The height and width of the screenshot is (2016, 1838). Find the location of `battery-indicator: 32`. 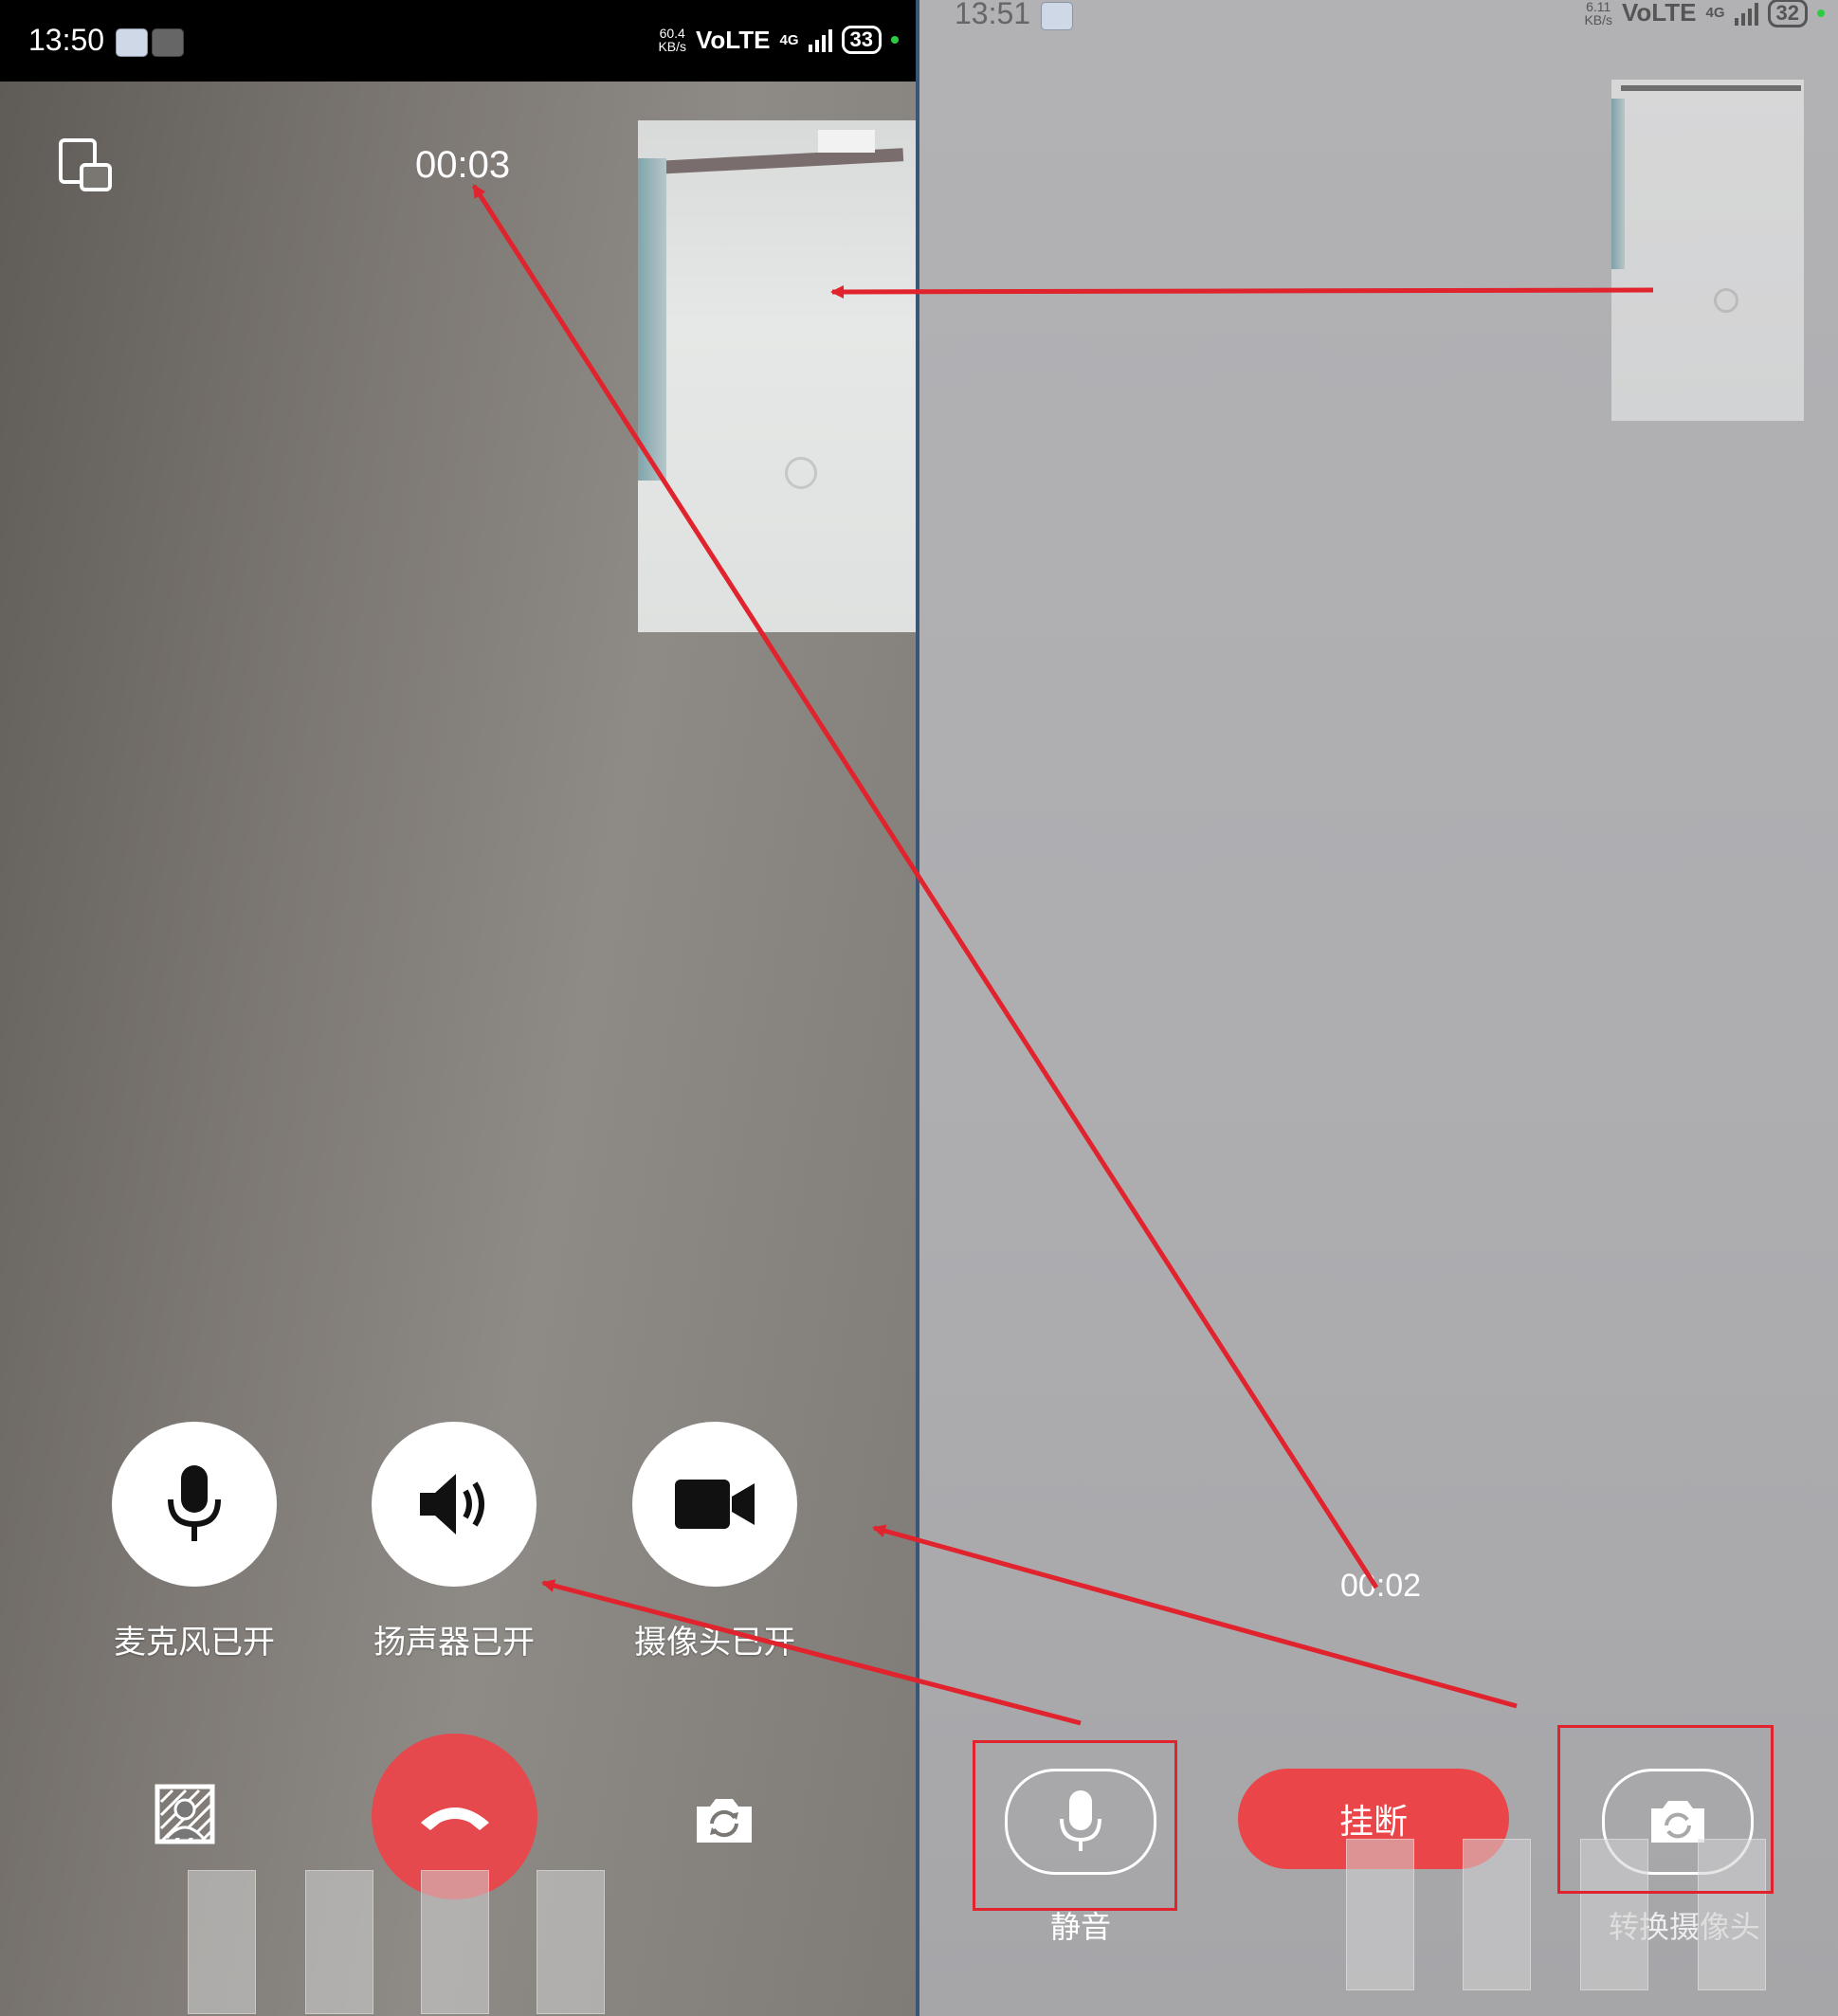

battery-indicator: 32 is located at coordinates (1788, 13).